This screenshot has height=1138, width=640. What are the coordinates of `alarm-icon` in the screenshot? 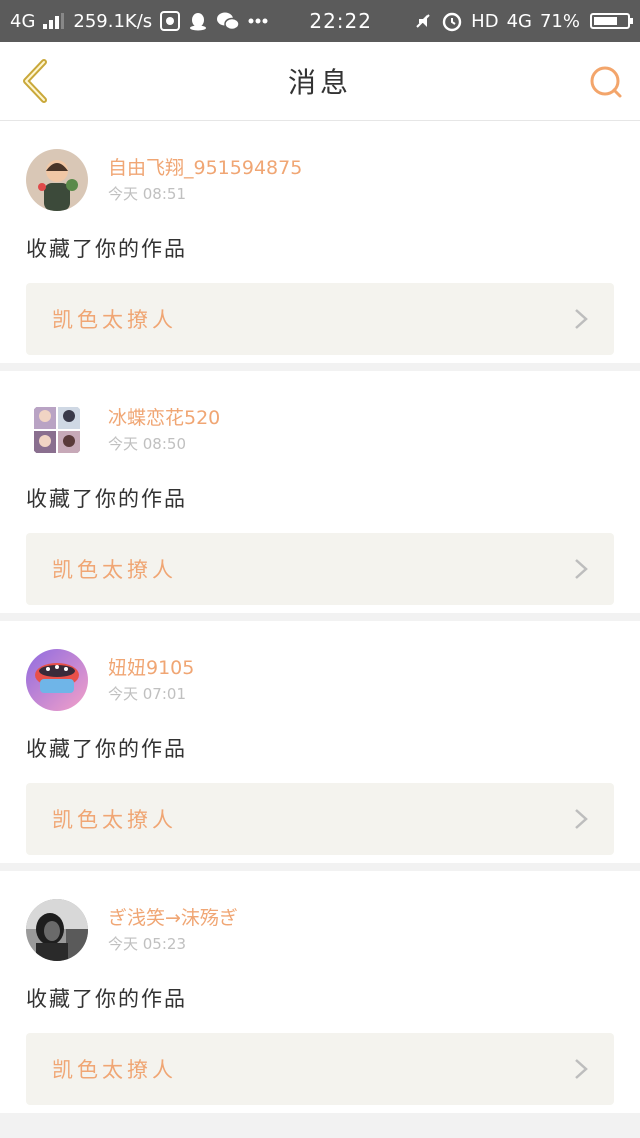 It's located at (452, 21).